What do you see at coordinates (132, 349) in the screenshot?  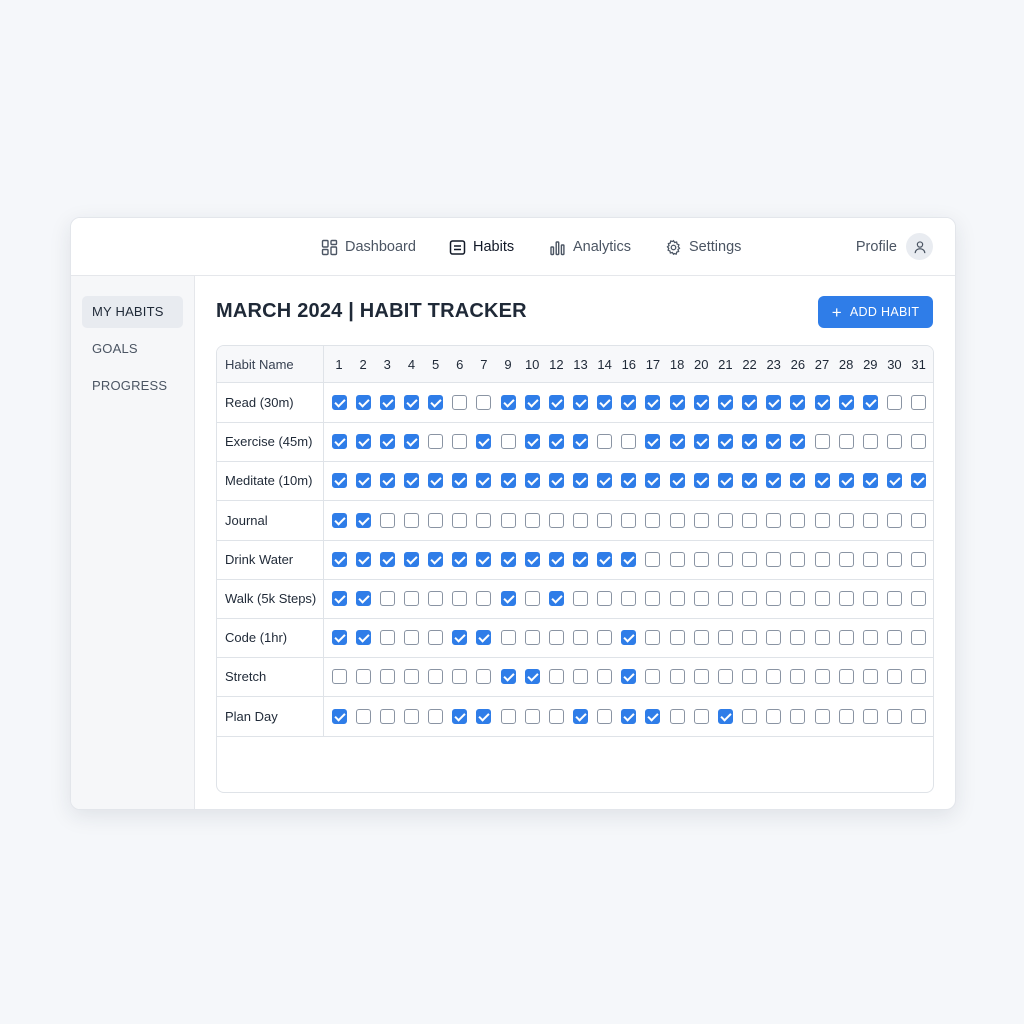 I see `sidebar-item-goals: GOALS` at bounding box center [132, 349].